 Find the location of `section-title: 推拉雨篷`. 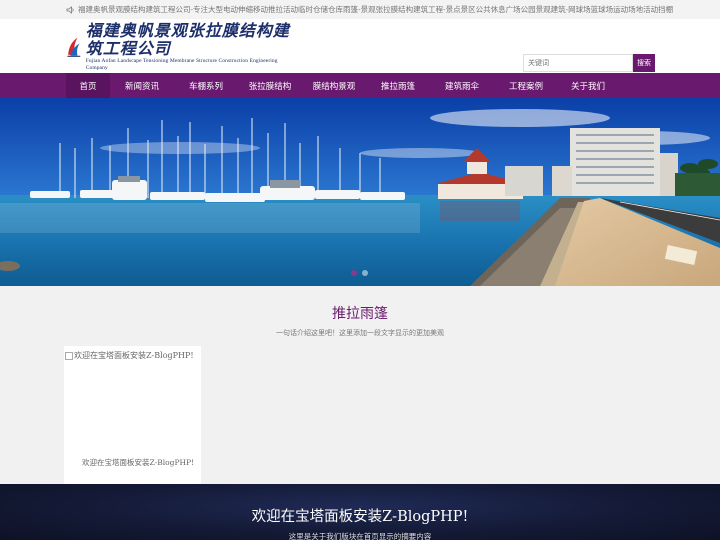

section-title: 推拉雨篷 is located at coordinates (360, 314).